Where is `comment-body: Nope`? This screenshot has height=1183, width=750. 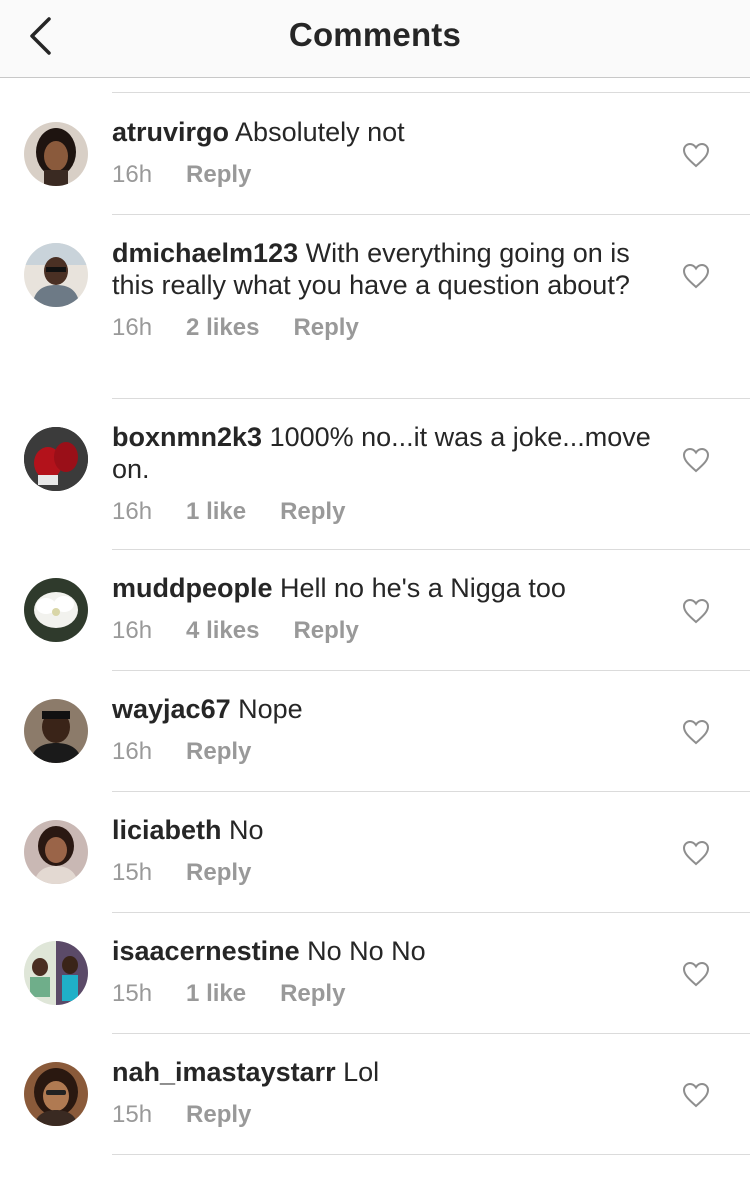
comment-body: Nope is located at coordinates (270, 709).